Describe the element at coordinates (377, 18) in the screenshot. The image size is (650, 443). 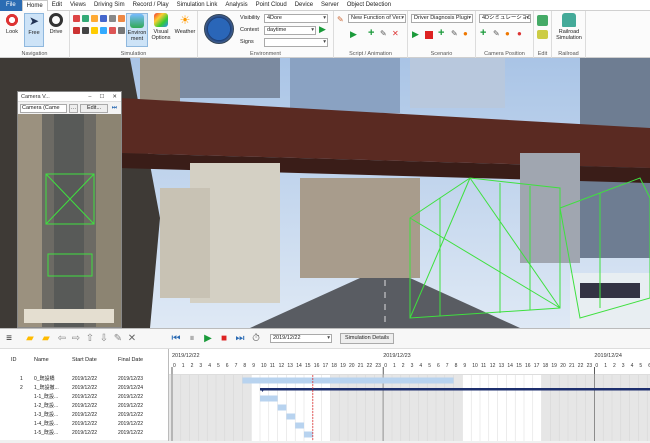
I see `script-select: New Function of Ver.` at that location.